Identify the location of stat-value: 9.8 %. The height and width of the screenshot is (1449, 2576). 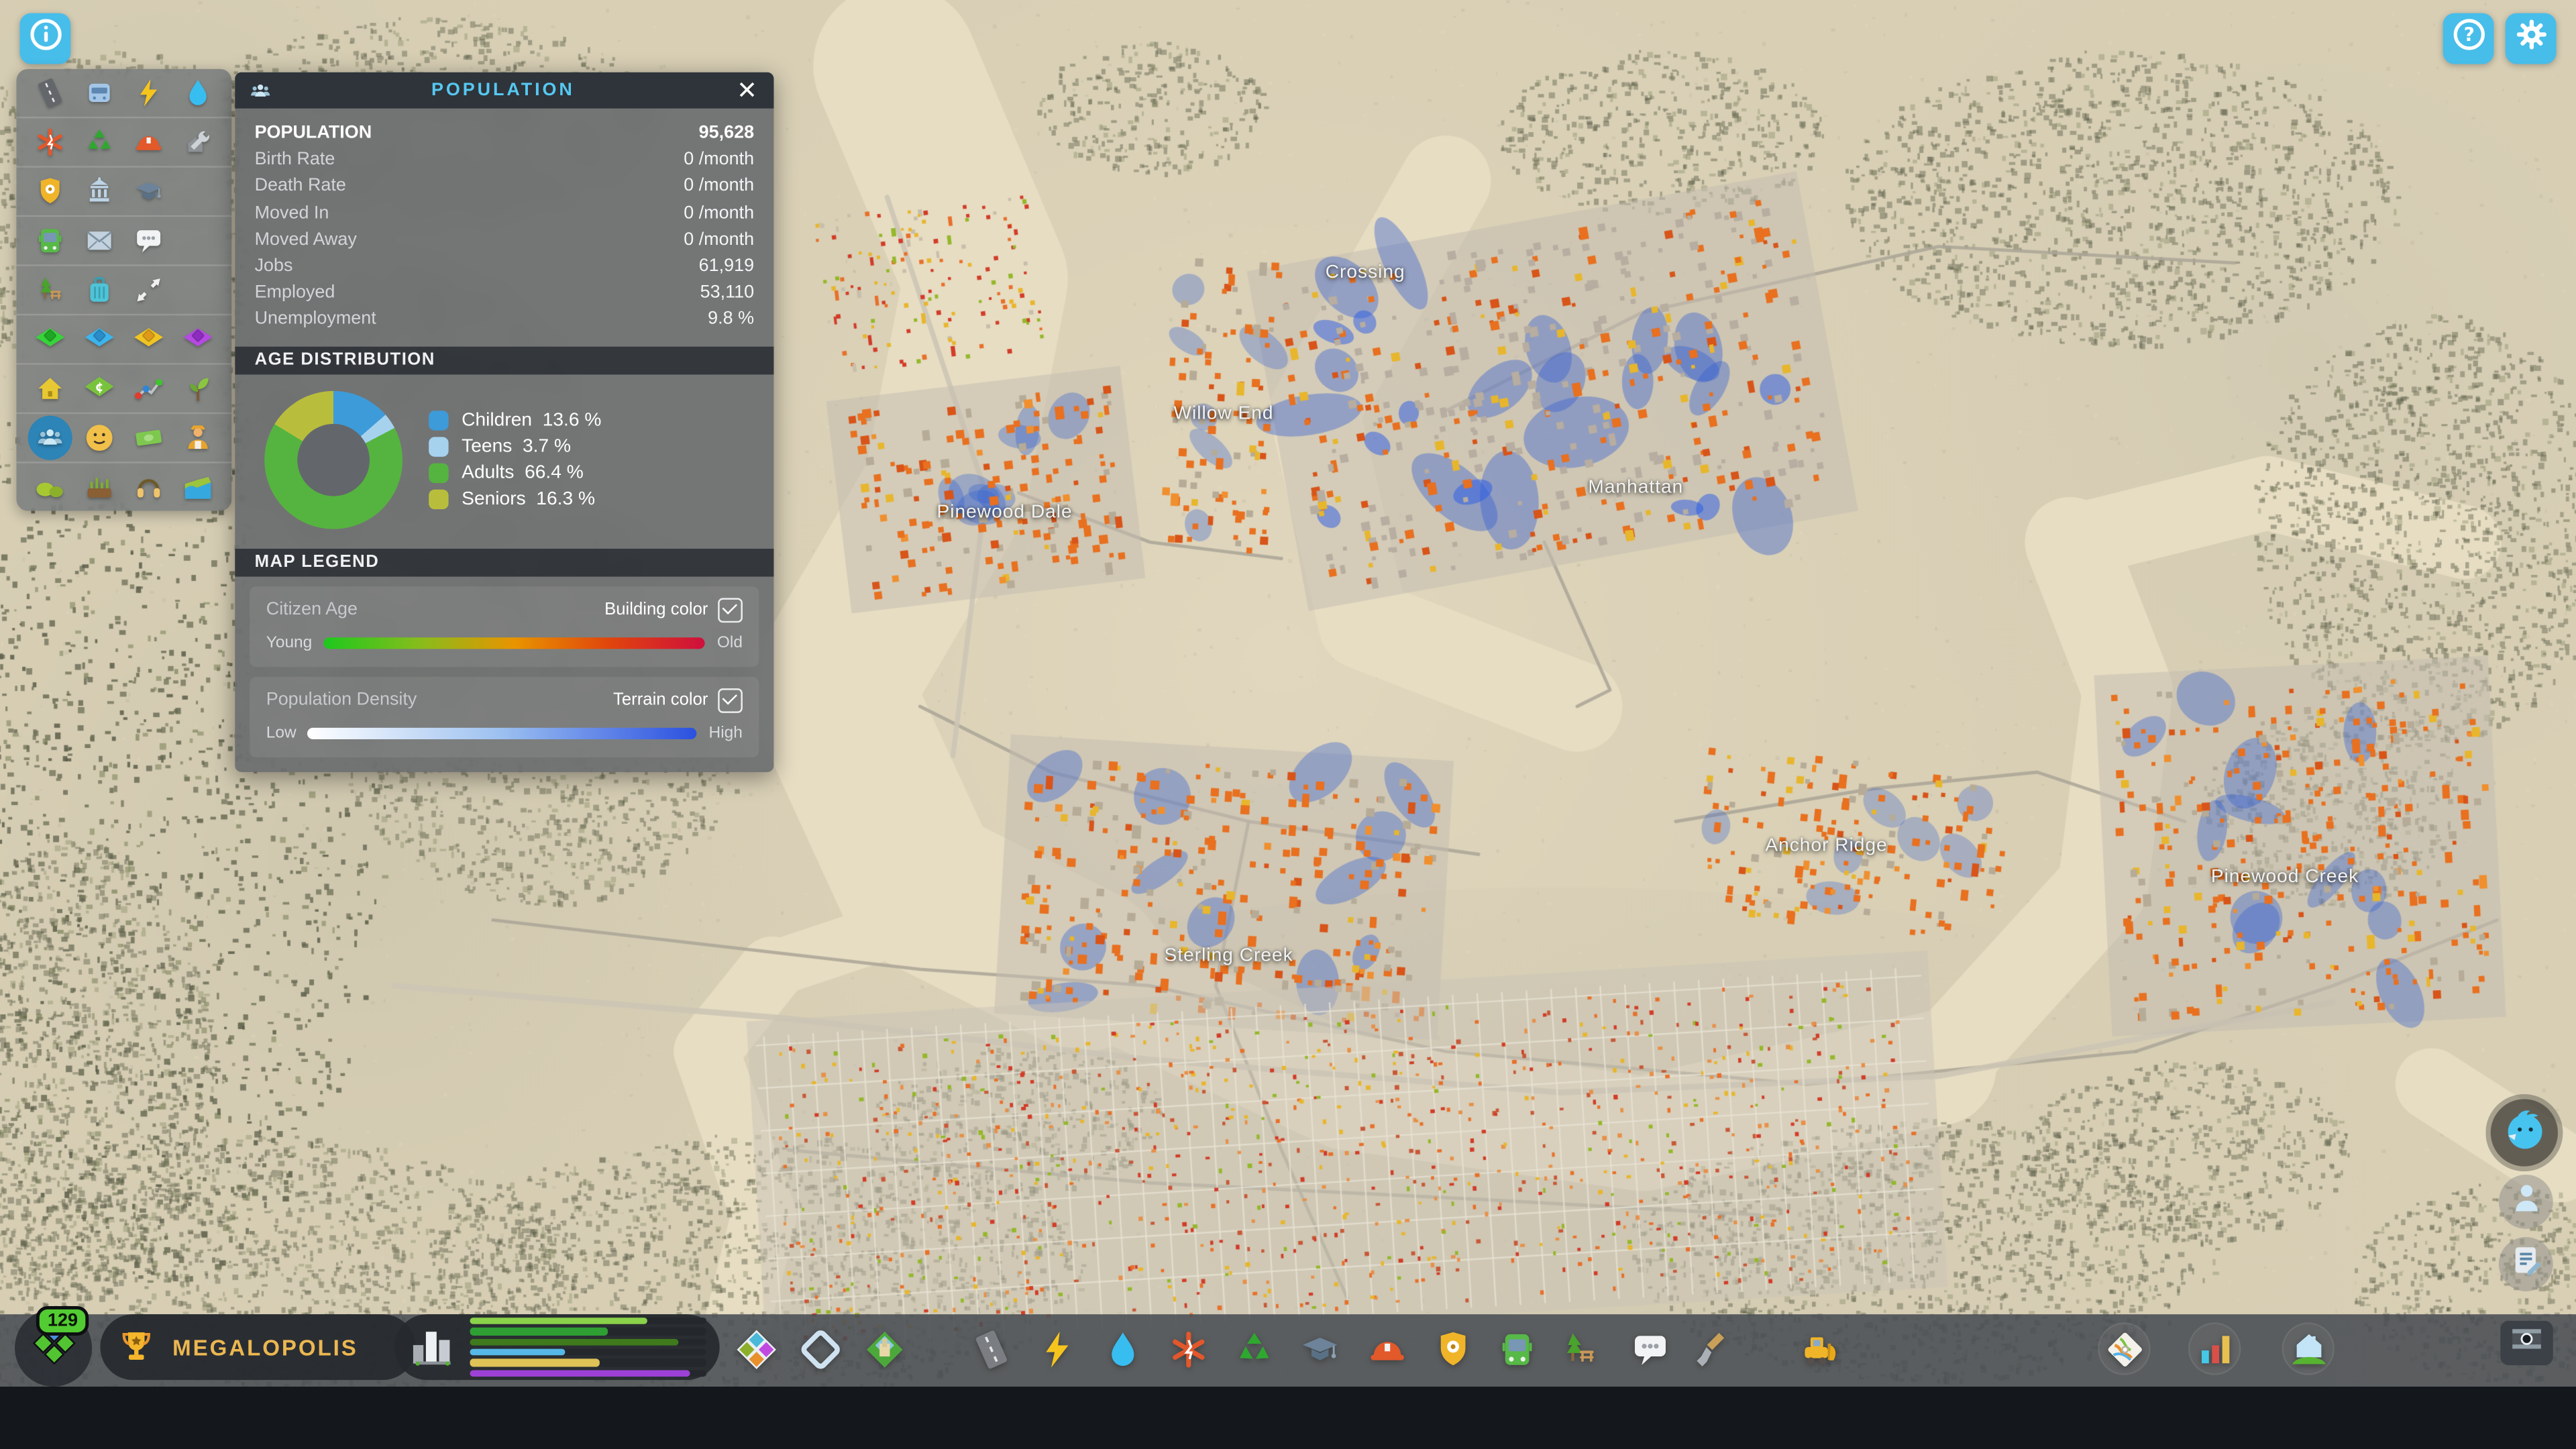
(731, 319).